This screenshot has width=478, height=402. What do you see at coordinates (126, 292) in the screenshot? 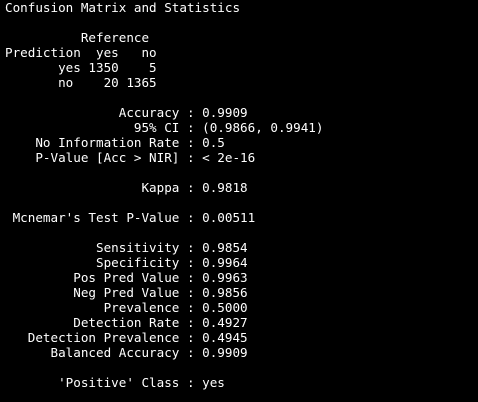
I see `stat-neg-pred-value: Neg Pred Value : 0.9856` at bounding box center [126, 292].